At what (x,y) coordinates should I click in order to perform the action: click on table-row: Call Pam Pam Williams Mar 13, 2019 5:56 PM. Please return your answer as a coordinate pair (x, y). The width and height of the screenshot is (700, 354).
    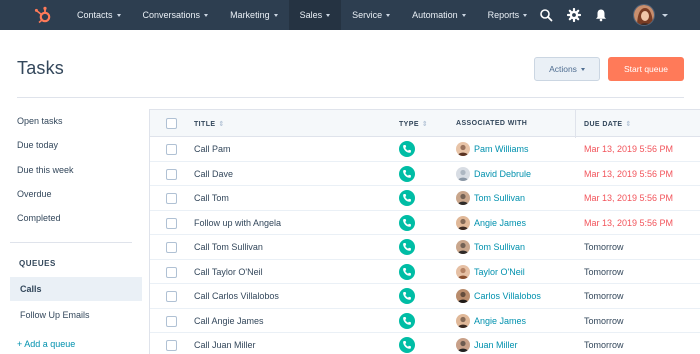
    Looking at the image, I should click on (425, 149).